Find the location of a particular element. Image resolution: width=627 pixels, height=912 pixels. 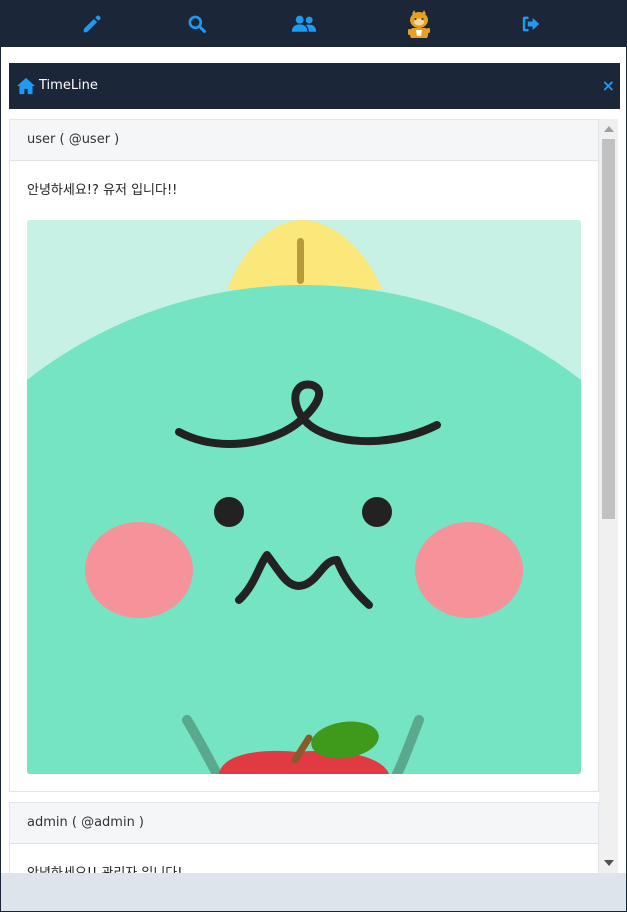

search-icon is located at coordinates (197, 24).